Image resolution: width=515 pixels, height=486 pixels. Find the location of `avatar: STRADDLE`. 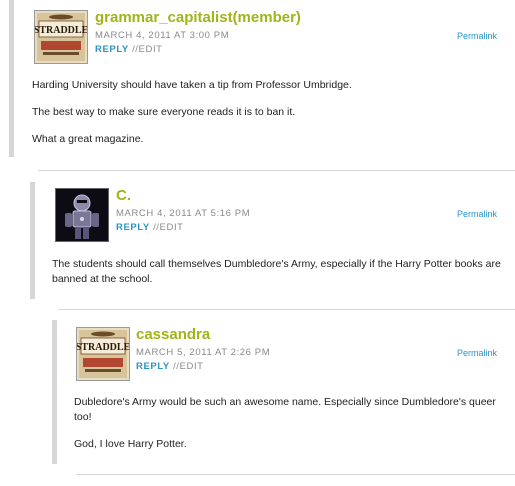

avatar: STRADDLE is located at coordinates (103, 354).